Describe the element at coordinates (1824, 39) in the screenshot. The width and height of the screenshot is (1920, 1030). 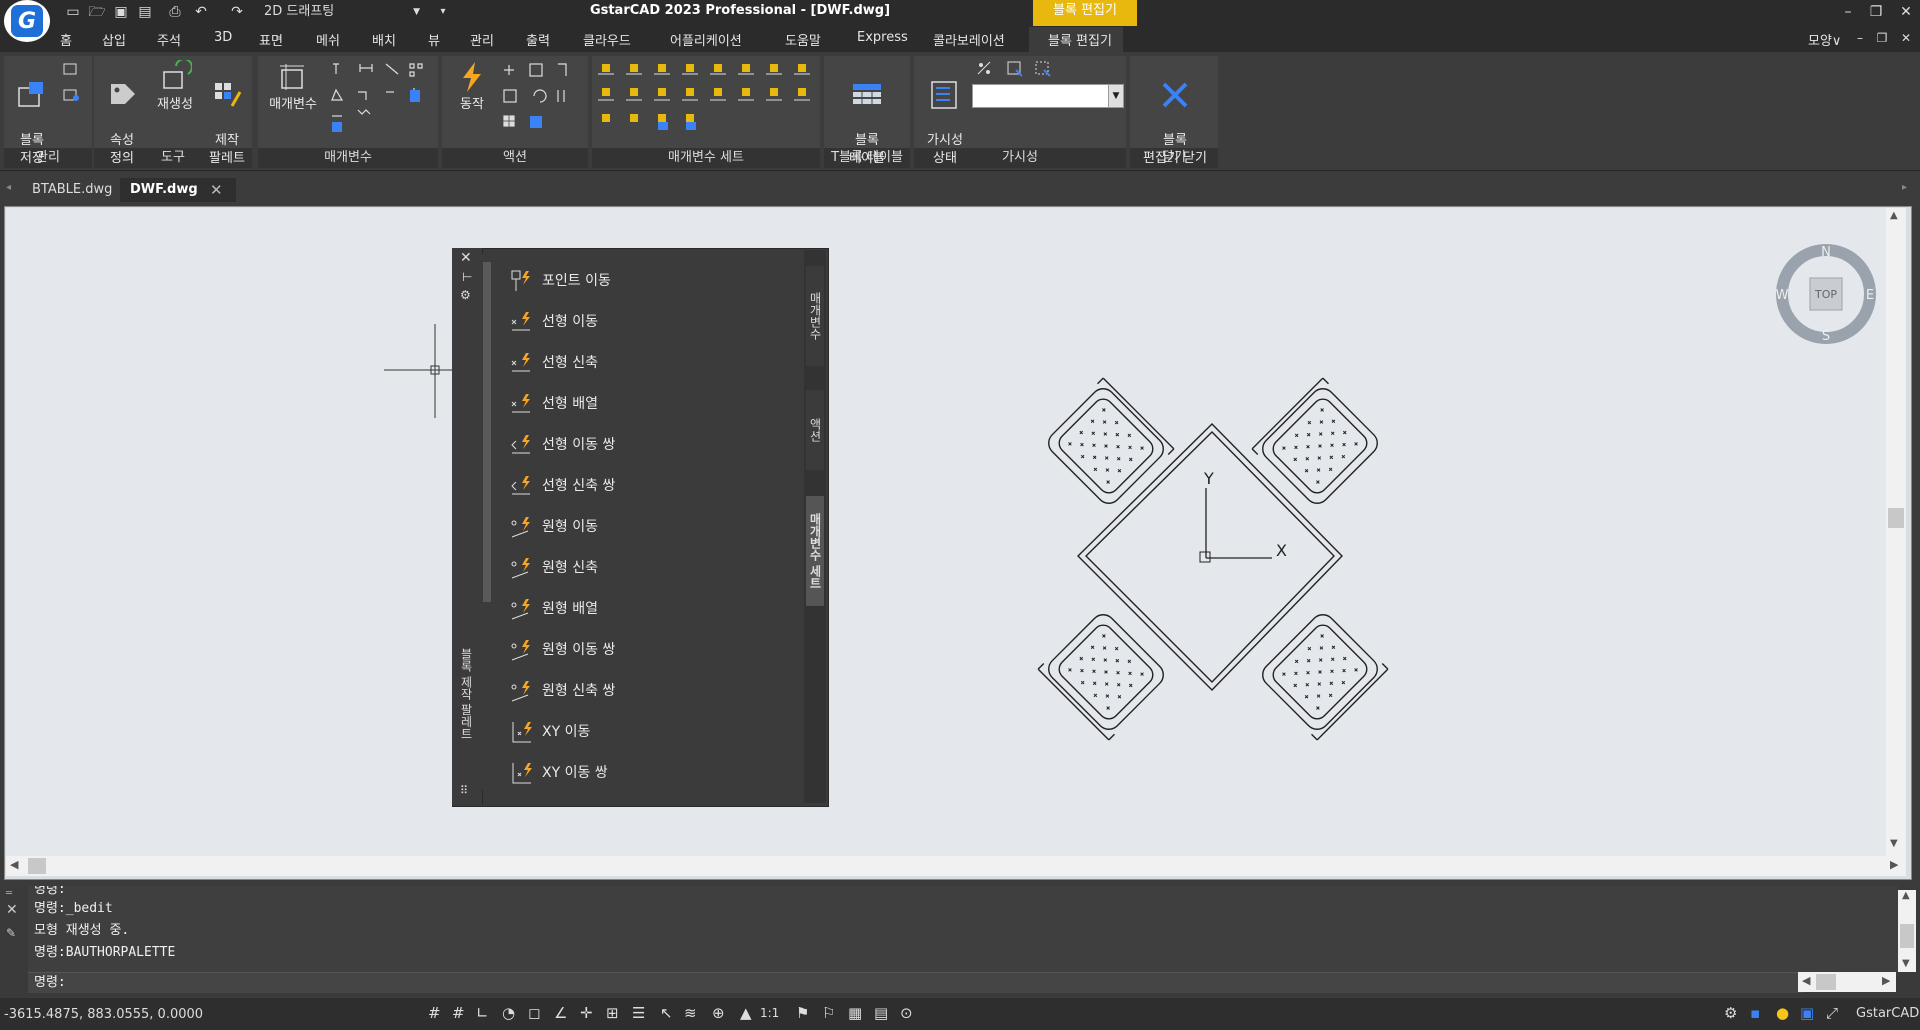
I see `appearance-menu: 모양∨` at that location.